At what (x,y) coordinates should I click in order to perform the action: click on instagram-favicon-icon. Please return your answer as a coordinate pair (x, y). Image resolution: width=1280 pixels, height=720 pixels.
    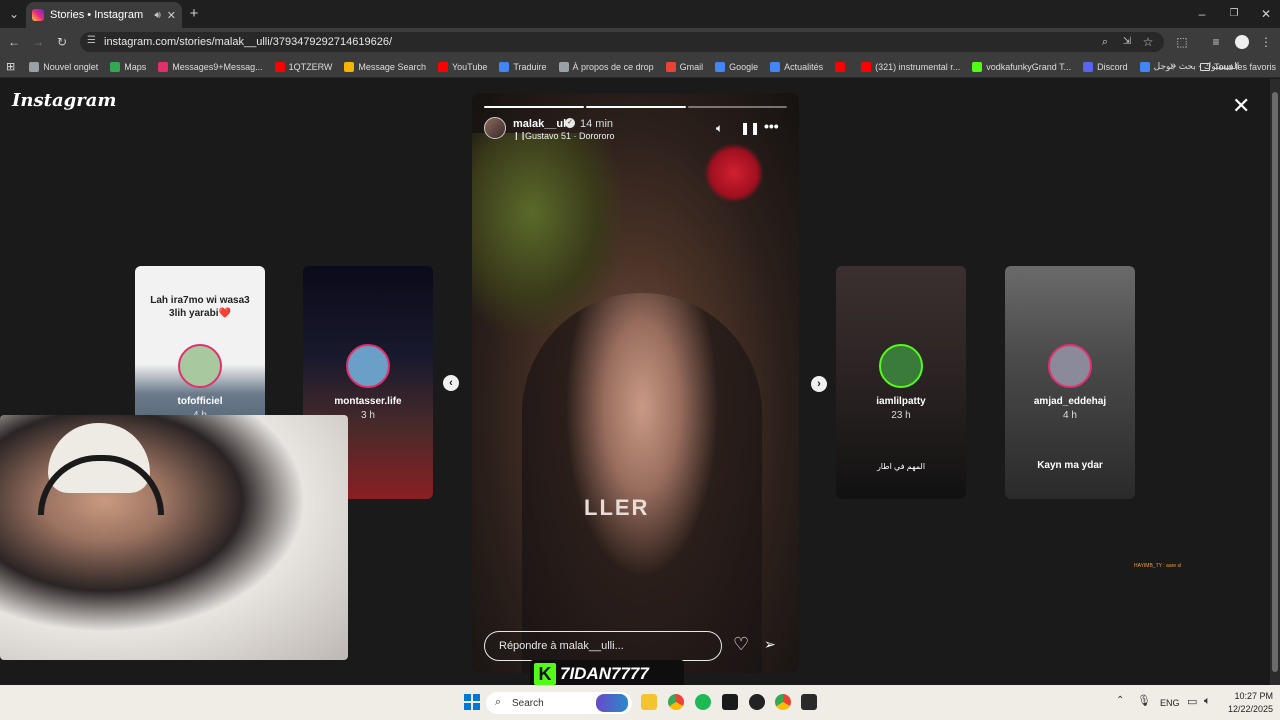
    Looking at the image, I should click on (38, 15).